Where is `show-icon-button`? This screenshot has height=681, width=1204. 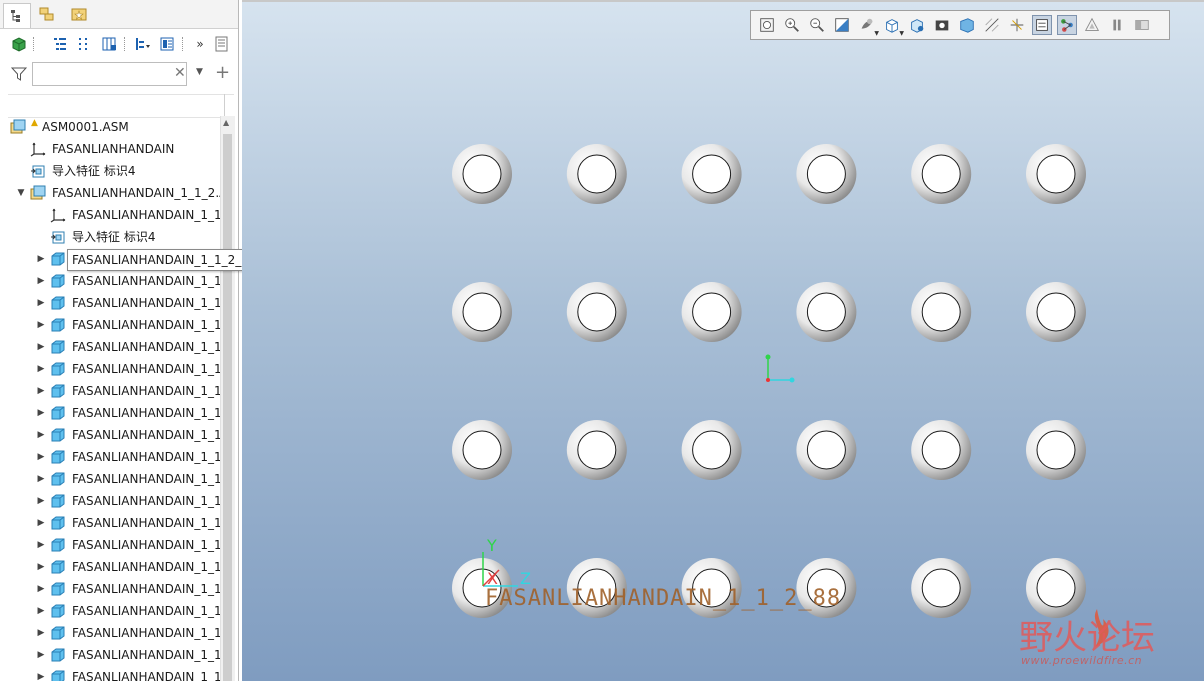 show-icon-button is located at coordinates (19, 44).